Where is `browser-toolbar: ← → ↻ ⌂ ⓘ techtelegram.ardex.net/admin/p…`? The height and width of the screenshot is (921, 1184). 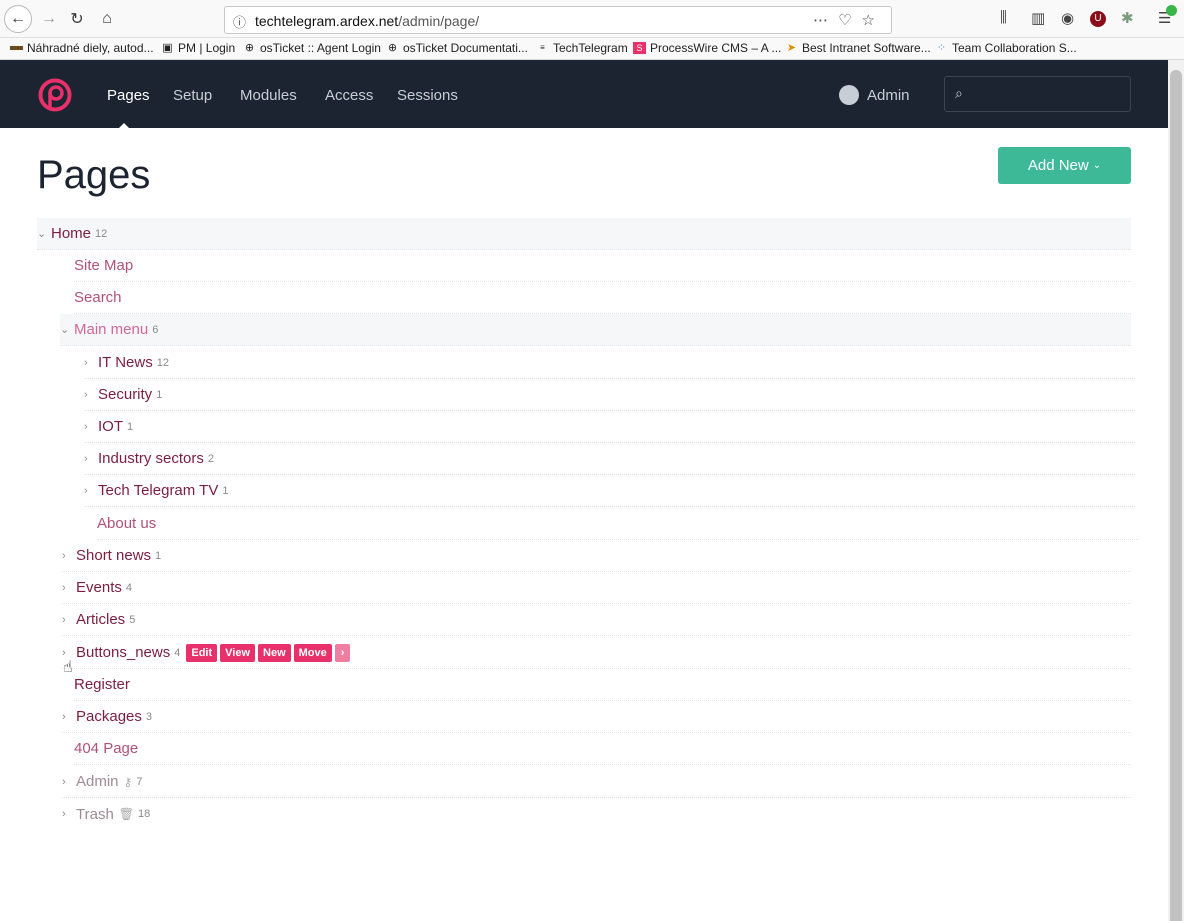
browser-toolbar: ← → ↻ ⌂ ⓘ techtelegram.ardex.net/admin/p… is located at coordinates (592, 19).